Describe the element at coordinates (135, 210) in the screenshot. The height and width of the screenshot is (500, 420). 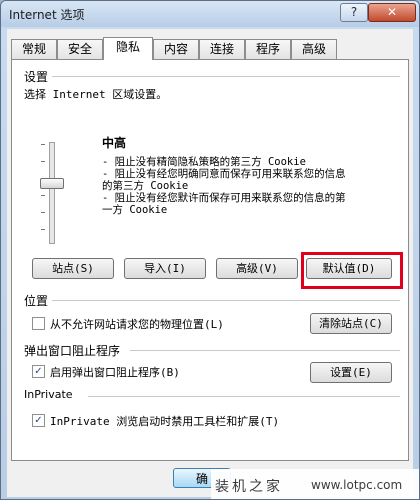
I see `level-description-line: 一方 Cookie` at that location.